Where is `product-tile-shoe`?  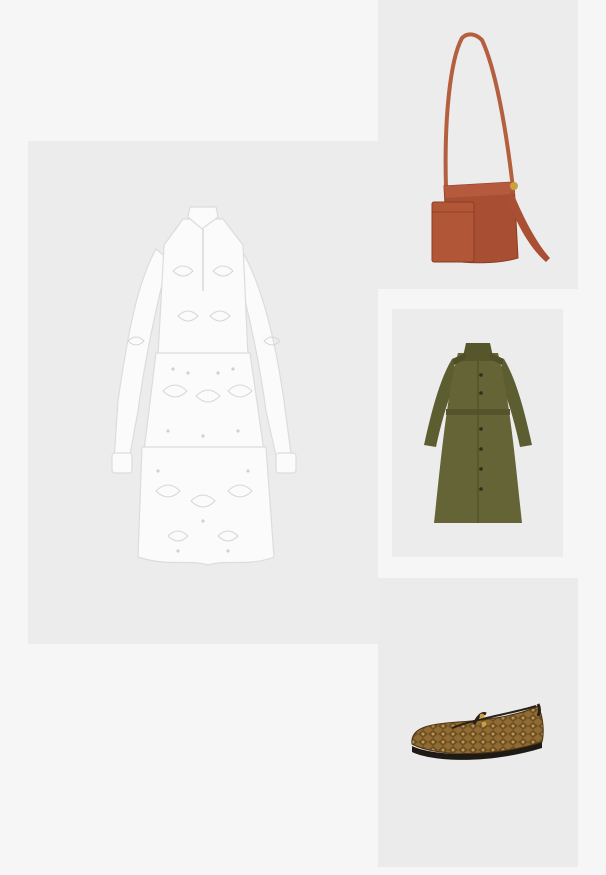
product-tile-shoe is located at coordinates (478, 722).